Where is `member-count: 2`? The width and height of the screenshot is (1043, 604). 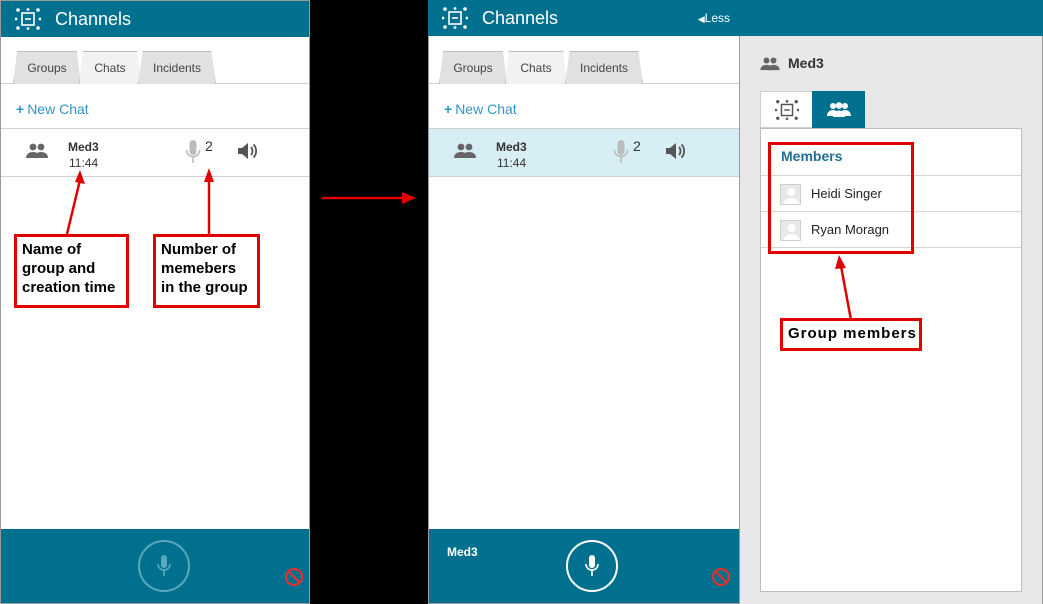 member-count: 2 is located at coordinates (637, 146).